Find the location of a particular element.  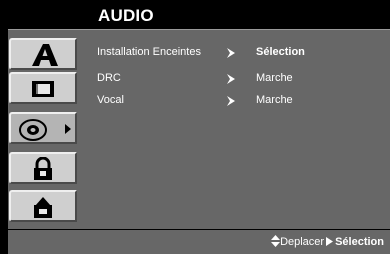

padlock-icon is located at coordinates (43, 168).